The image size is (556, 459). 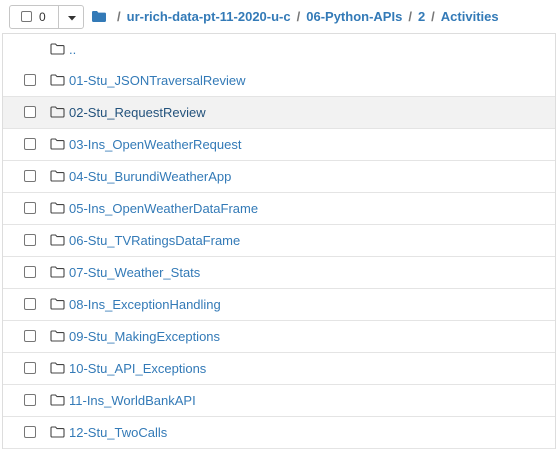 I want to click on folder-icon, so click(x=99, y=16).